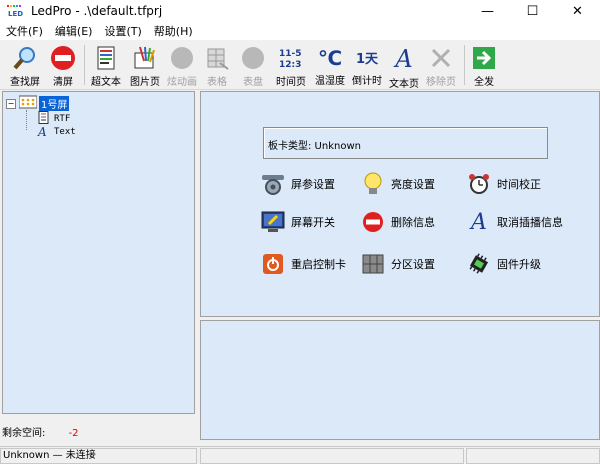  I want to click on picture-page-button: 图片页, so click(145, 65).